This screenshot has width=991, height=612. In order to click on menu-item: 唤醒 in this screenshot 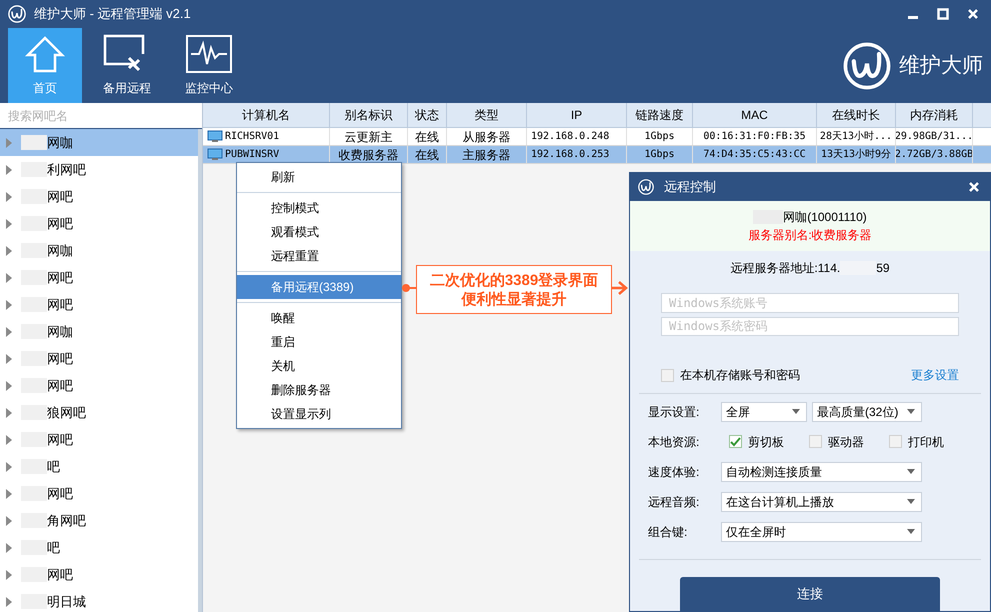, I will do `click(319, 318)`.